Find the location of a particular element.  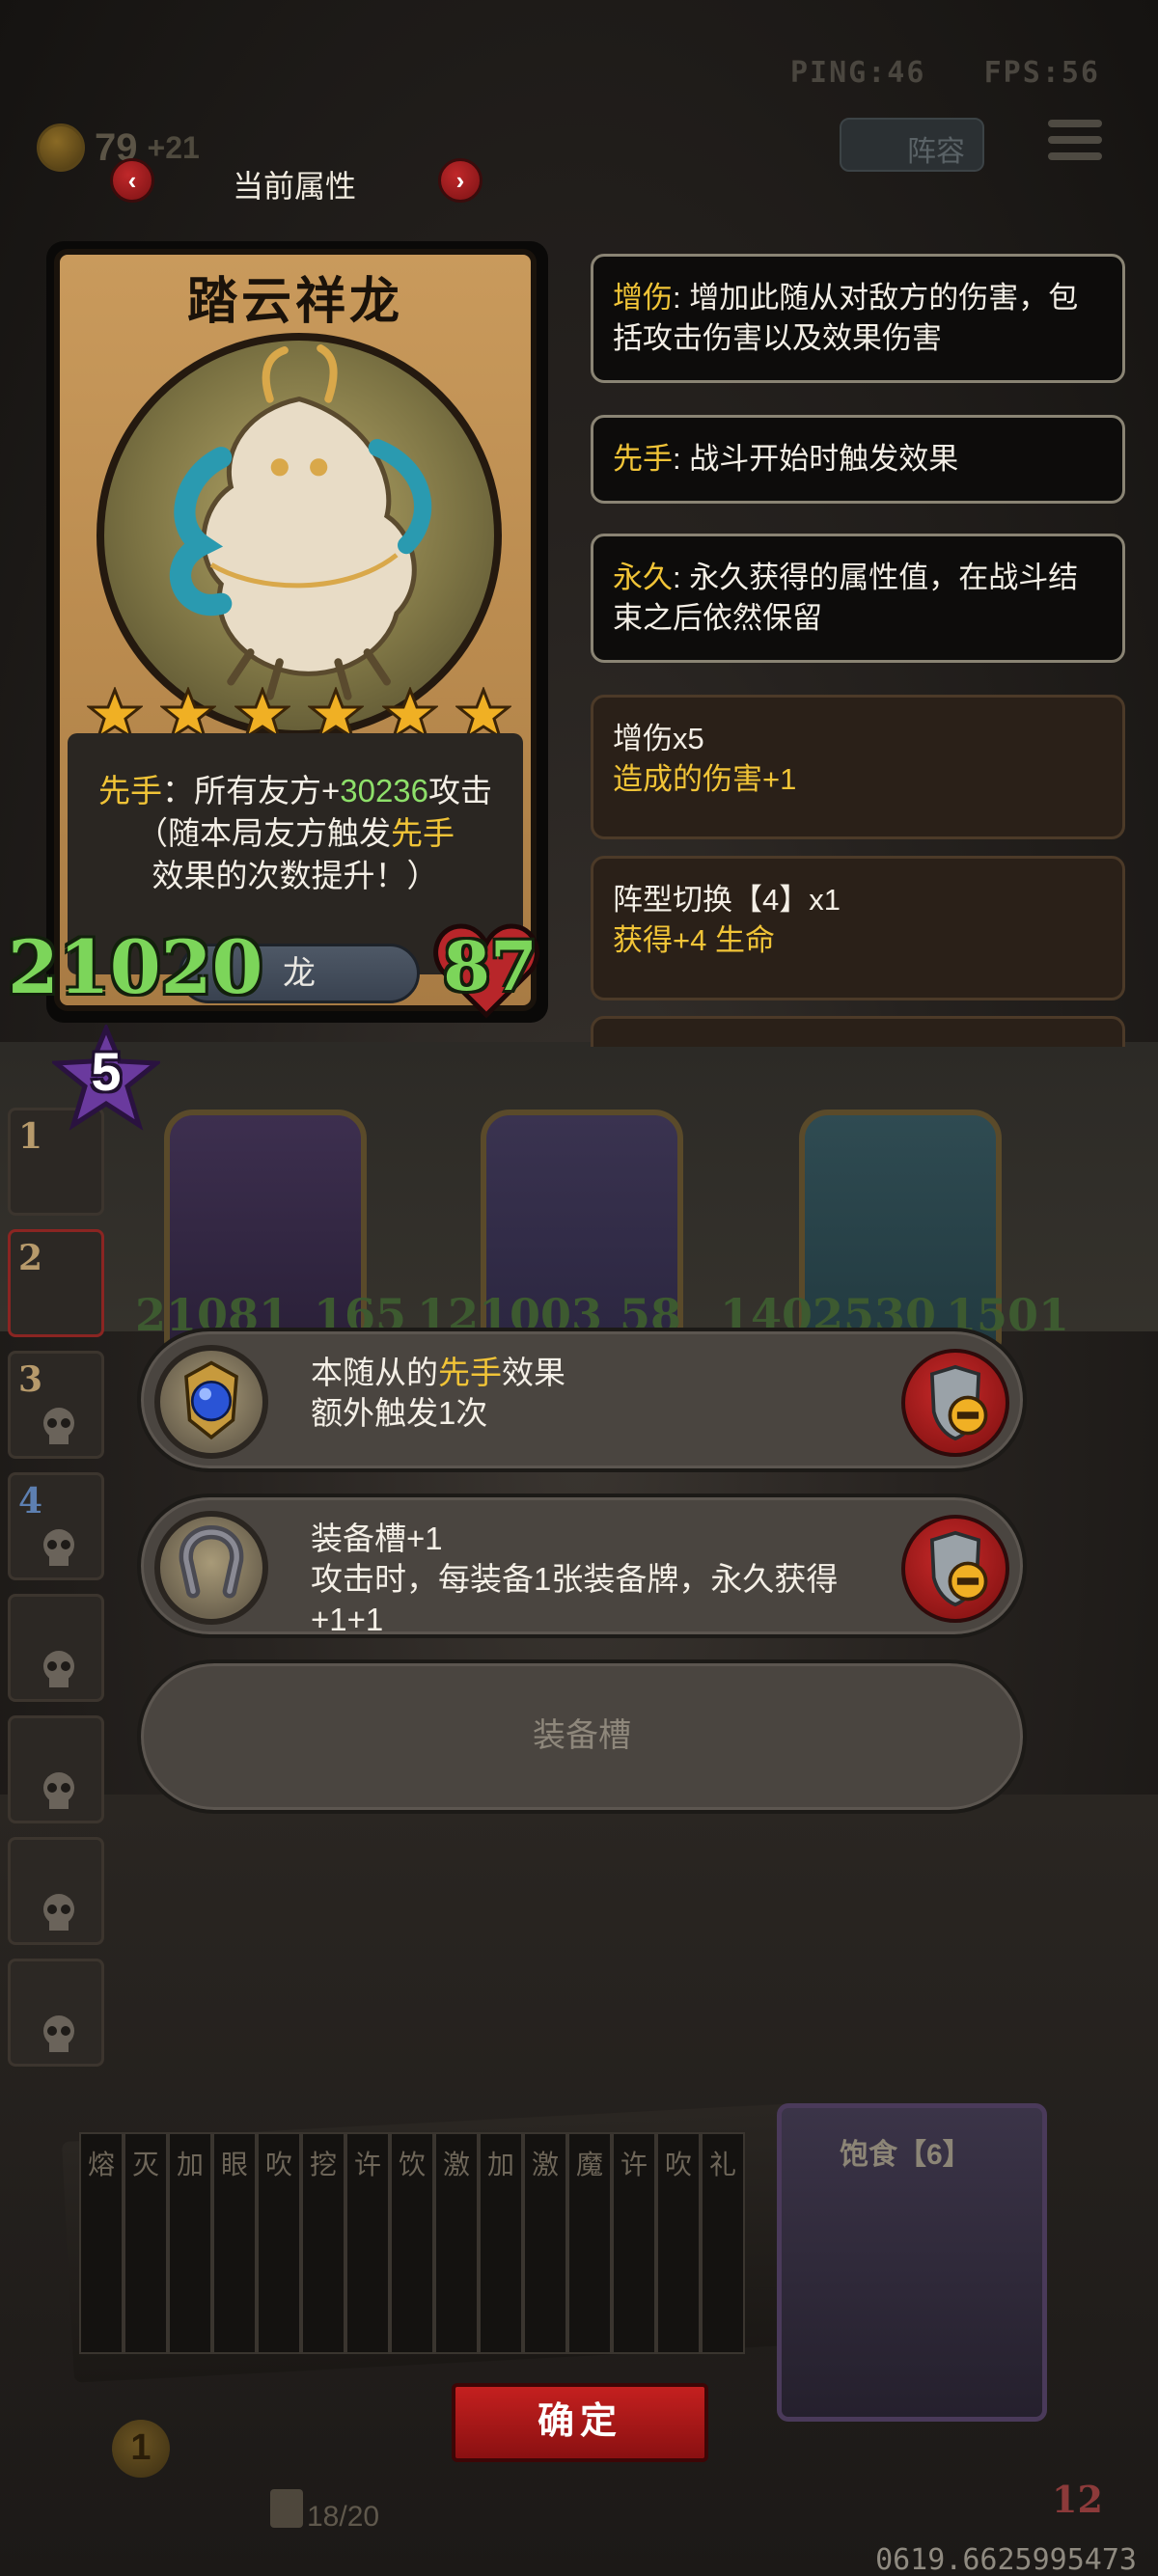

equipment-row-2: 装备槽+1 攻击时，每装备1张装备牌，永久获得+1+1 is located at coordinates (582, 1566).